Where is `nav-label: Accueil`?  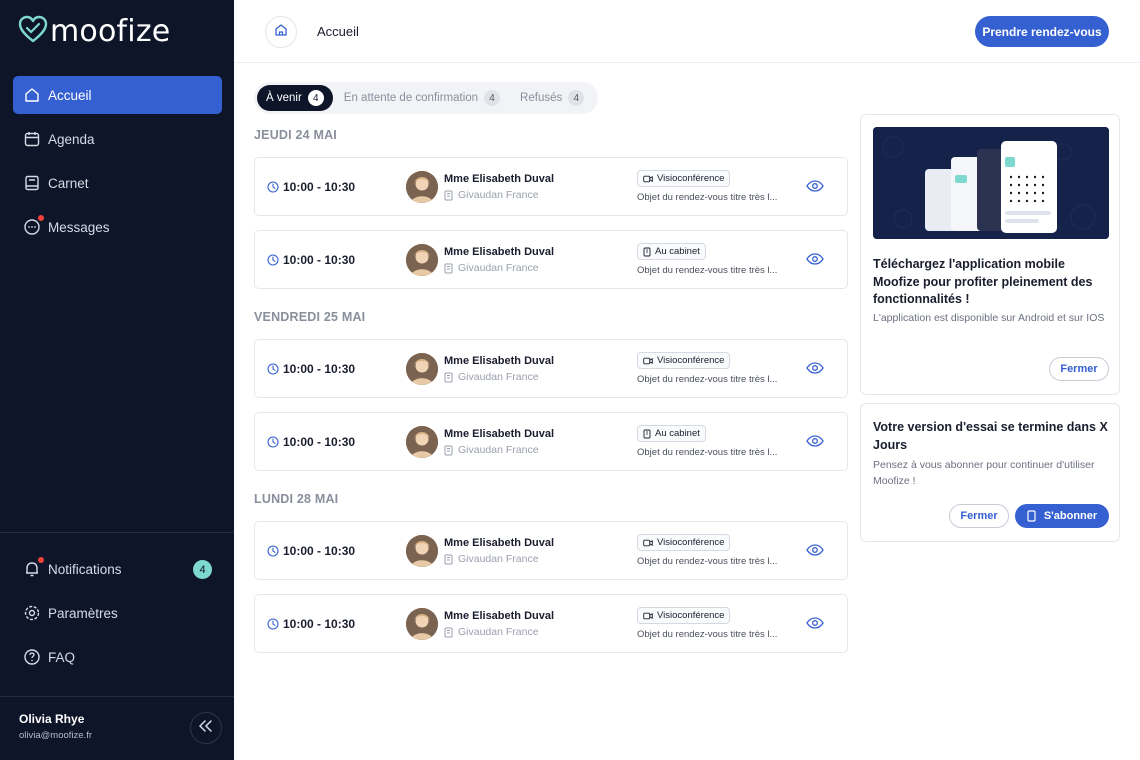
nav-label: Accueil is located at coordinates (70, 95).